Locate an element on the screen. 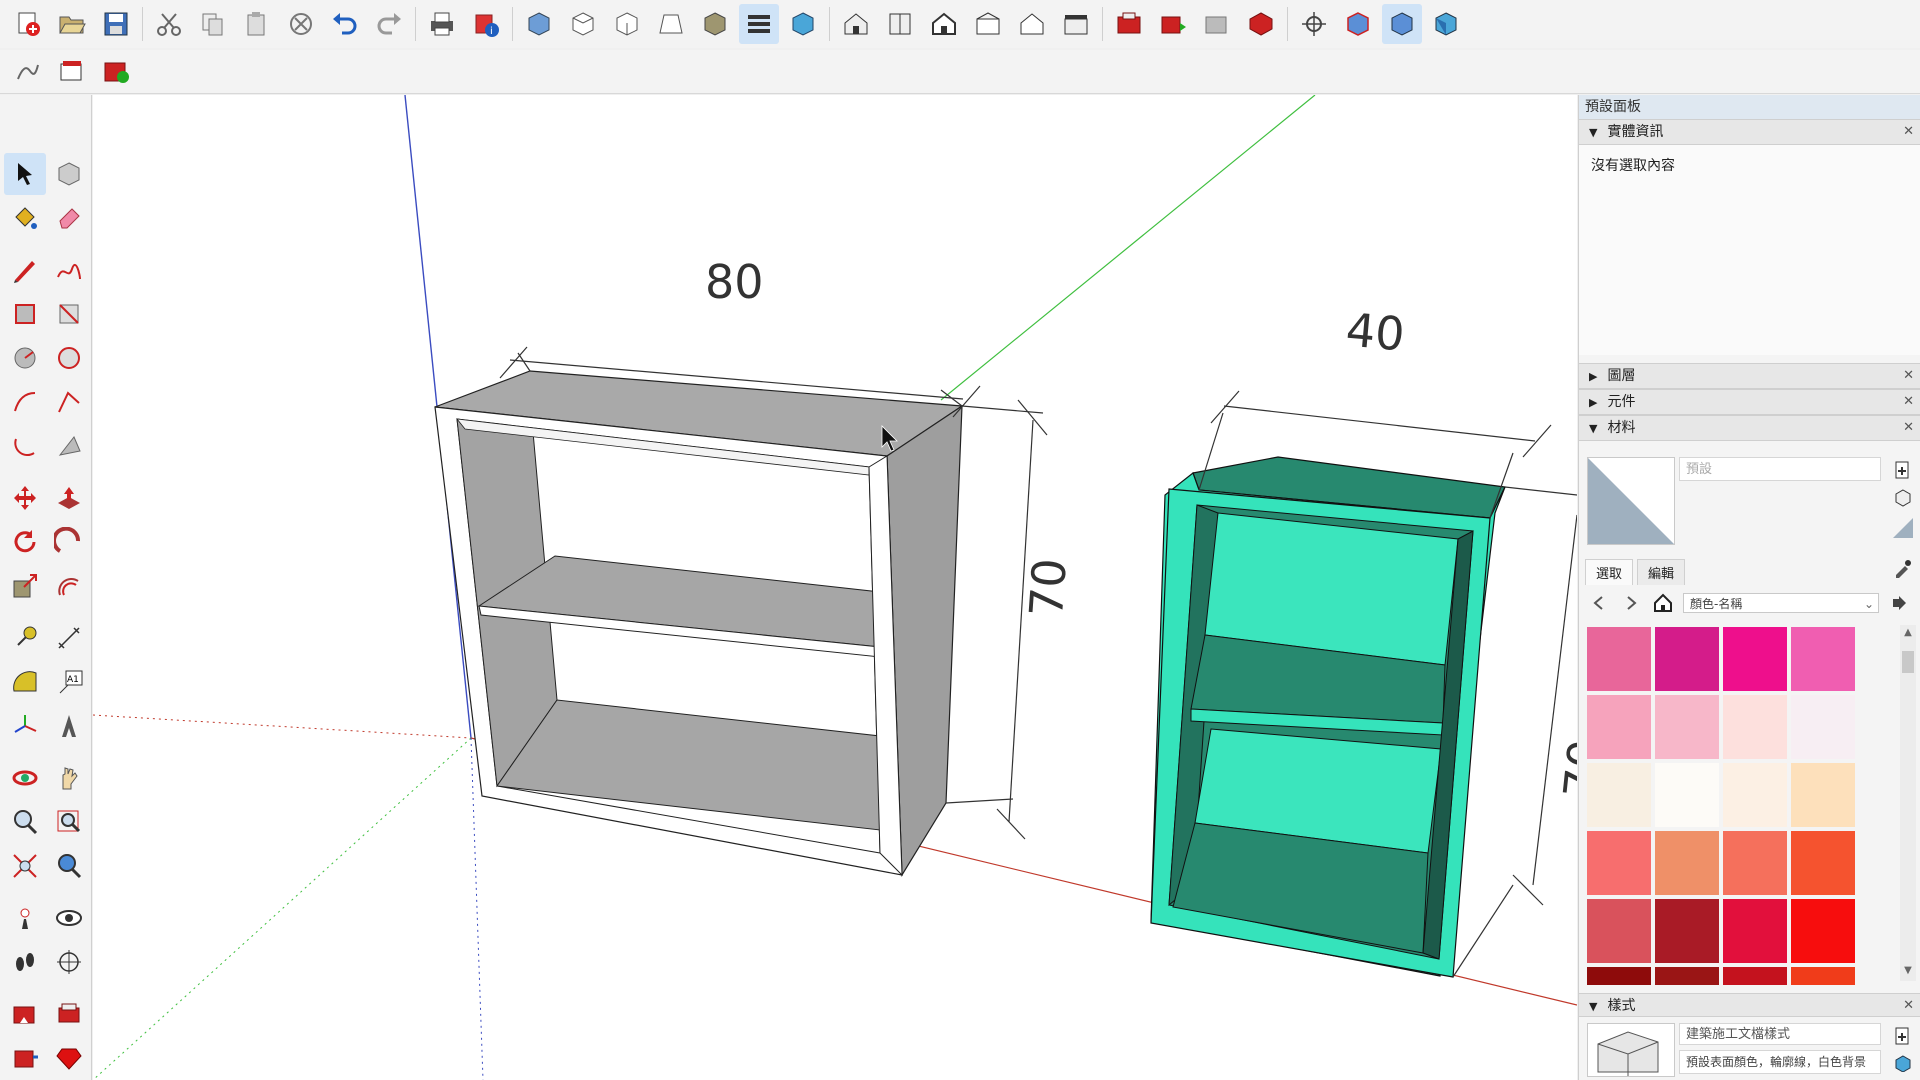 The width and height of the screenshot is (1920, 1080). styles-tray-header: ▼ 樣式 ✕ is located at coordinates (1749, 1005).